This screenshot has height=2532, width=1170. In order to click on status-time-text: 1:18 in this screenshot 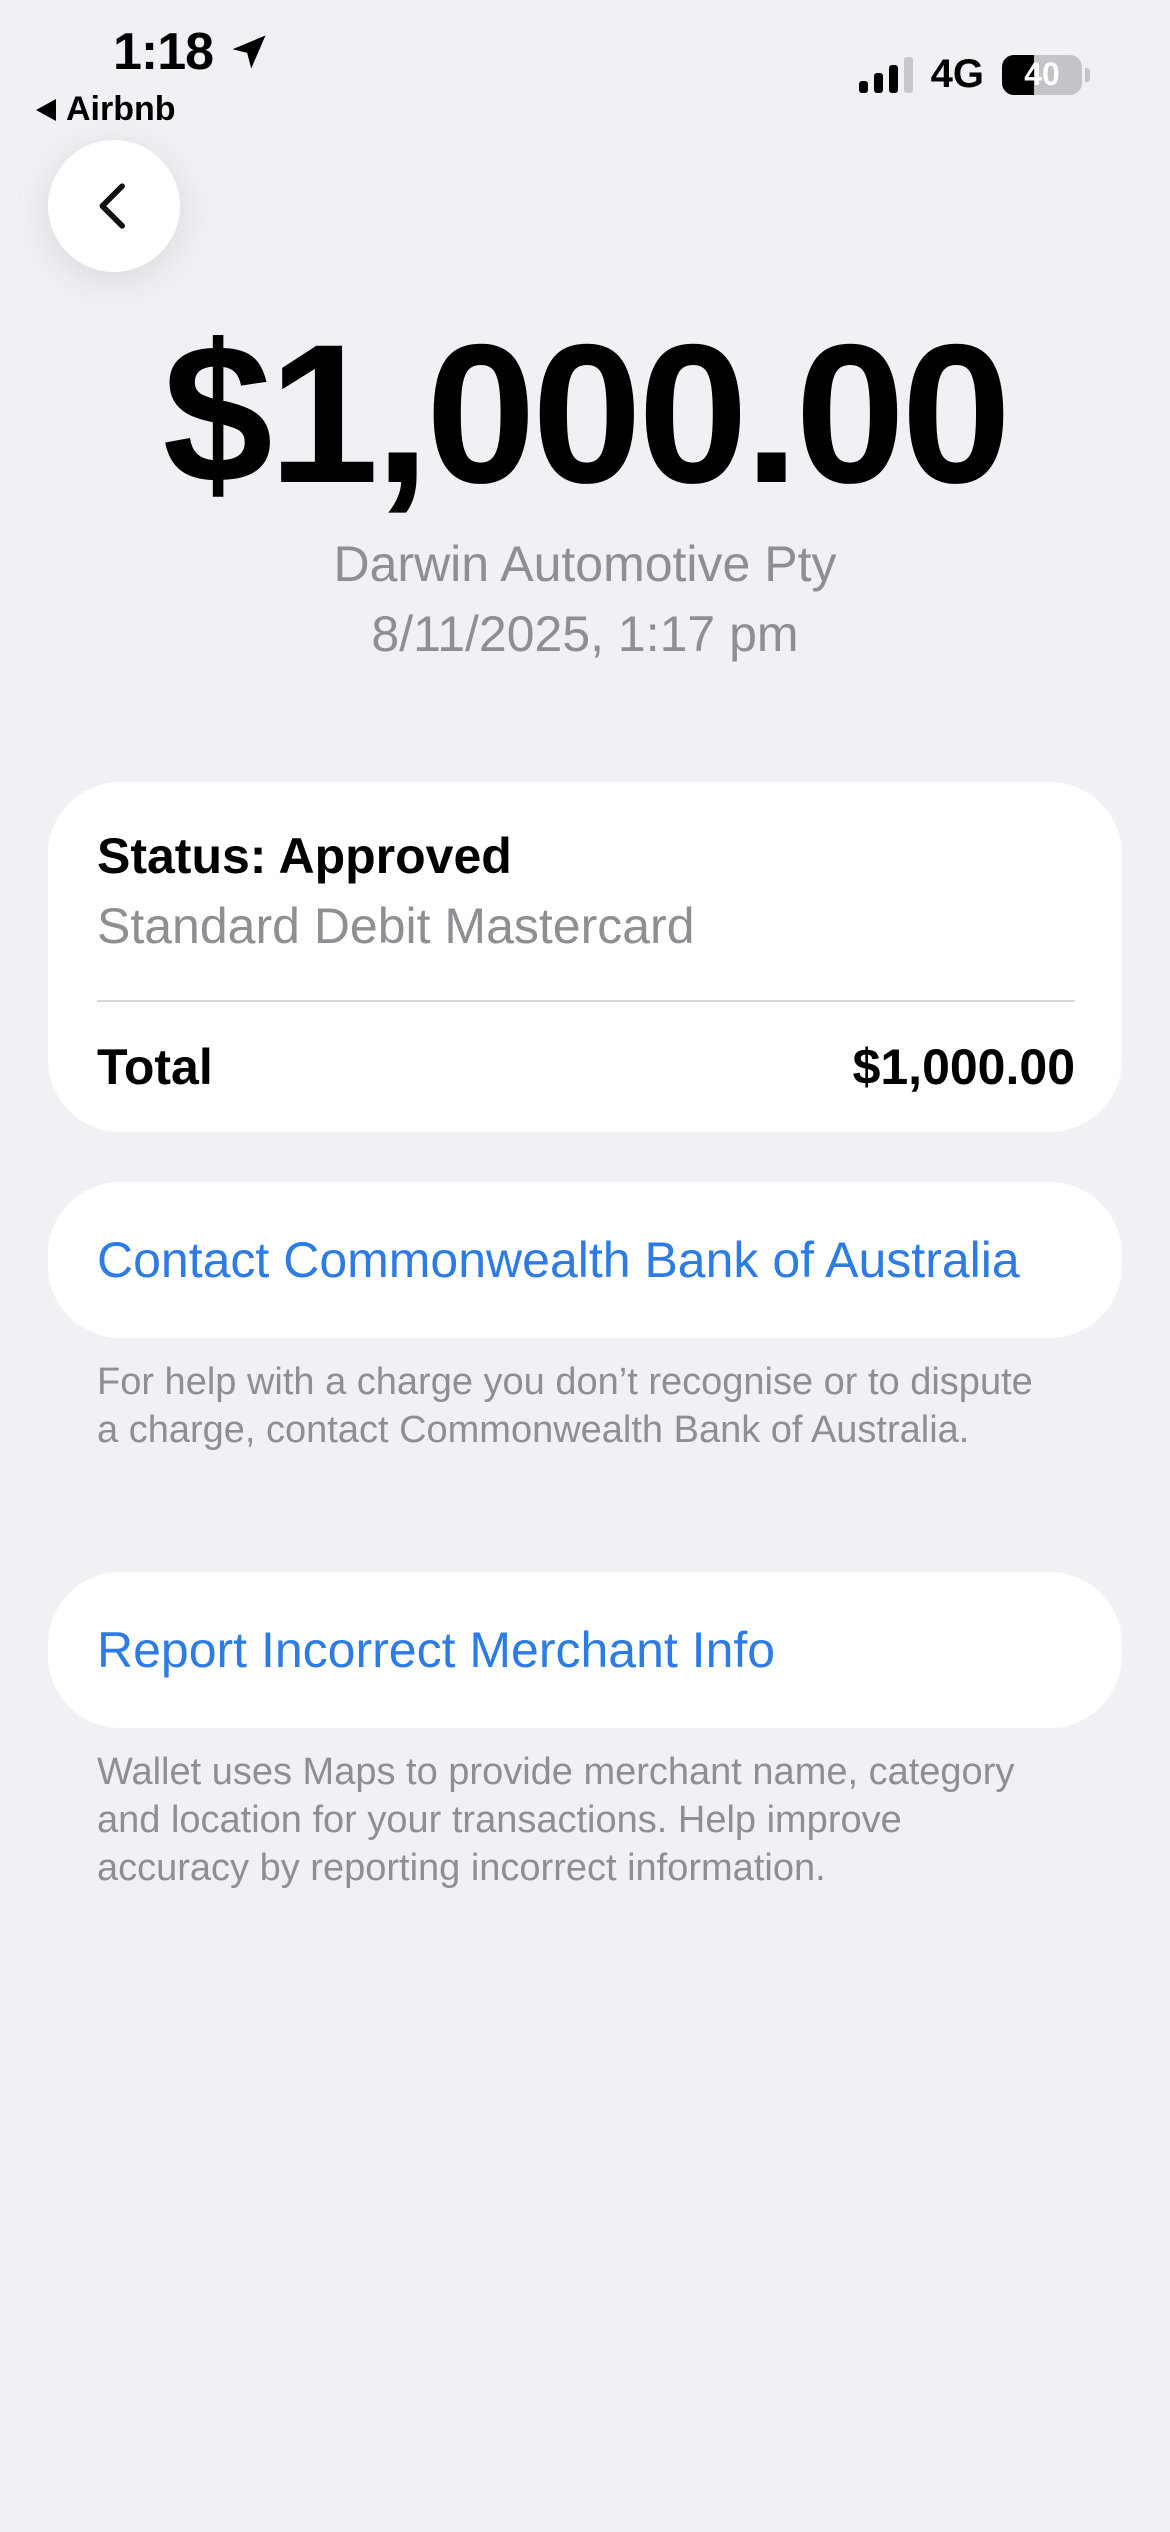, I will do `click(163, 52)`.